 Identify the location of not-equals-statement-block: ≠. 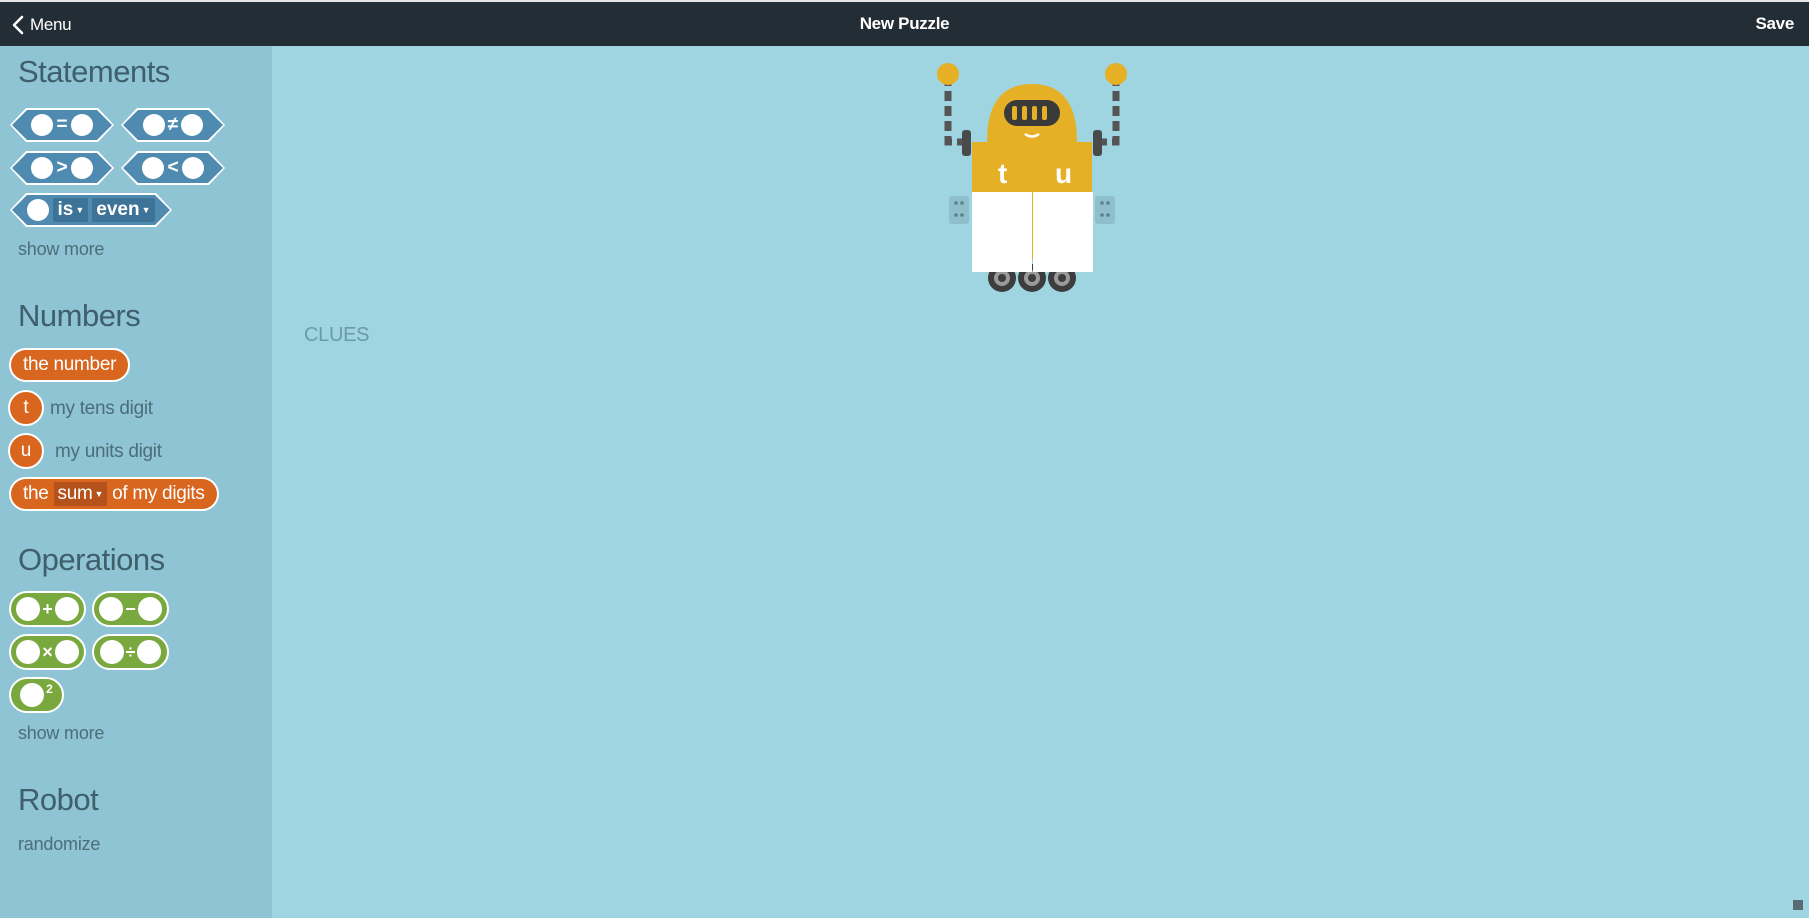
(173, 125).